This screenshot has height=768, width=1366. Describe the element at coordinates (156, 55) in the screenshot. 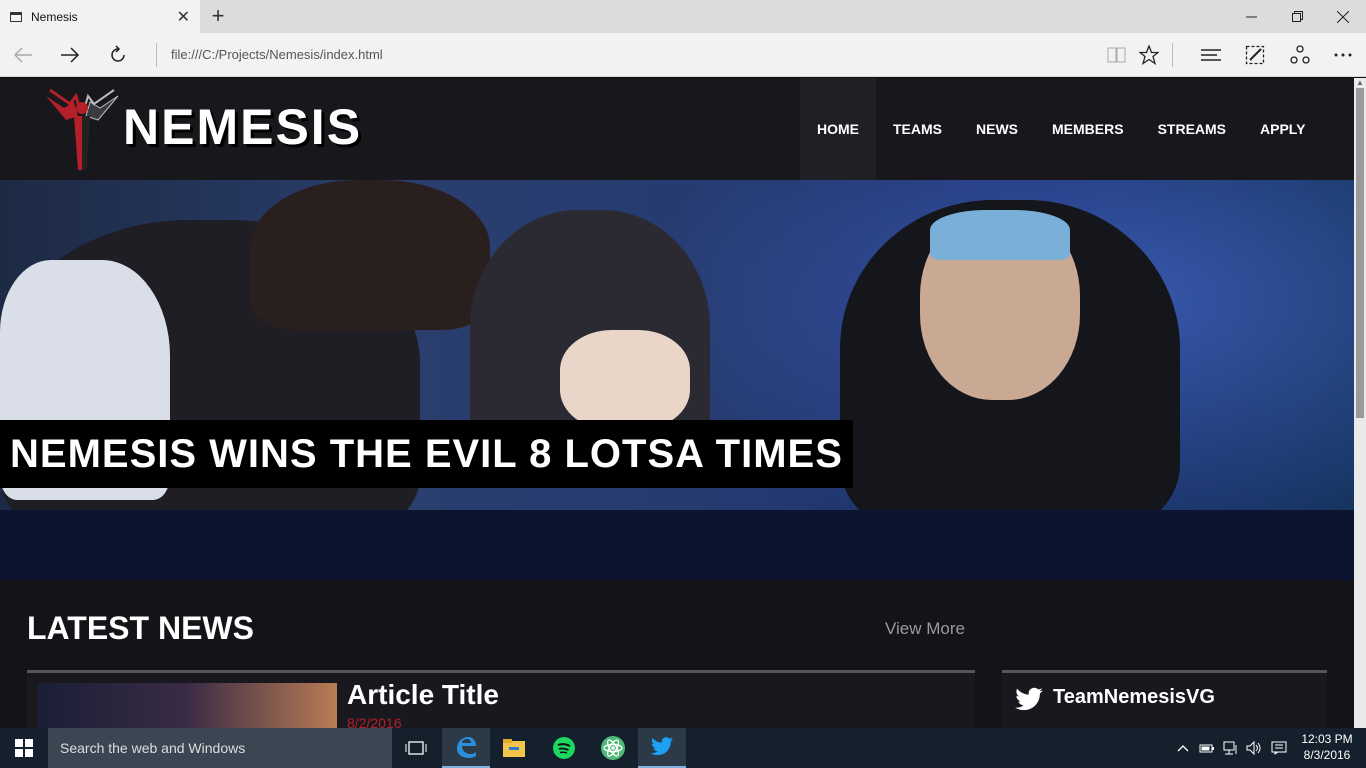

I see `url-separator` at that location.